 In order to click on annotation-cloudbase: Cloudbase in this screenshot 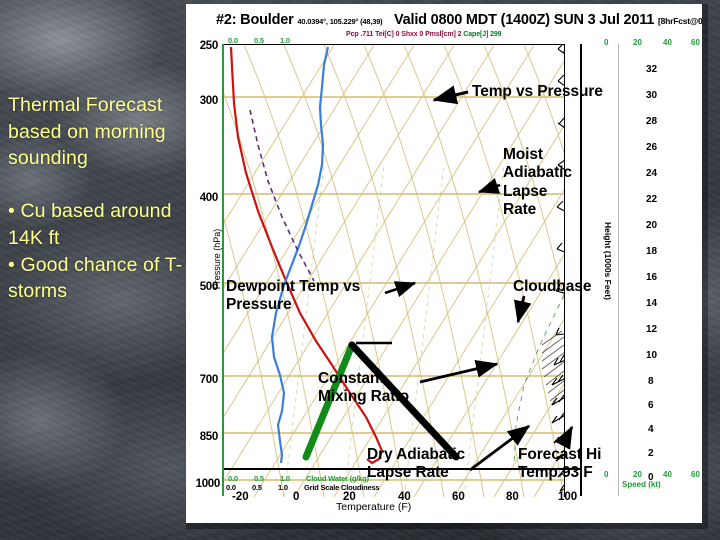, I will do `click(552, 286)`.